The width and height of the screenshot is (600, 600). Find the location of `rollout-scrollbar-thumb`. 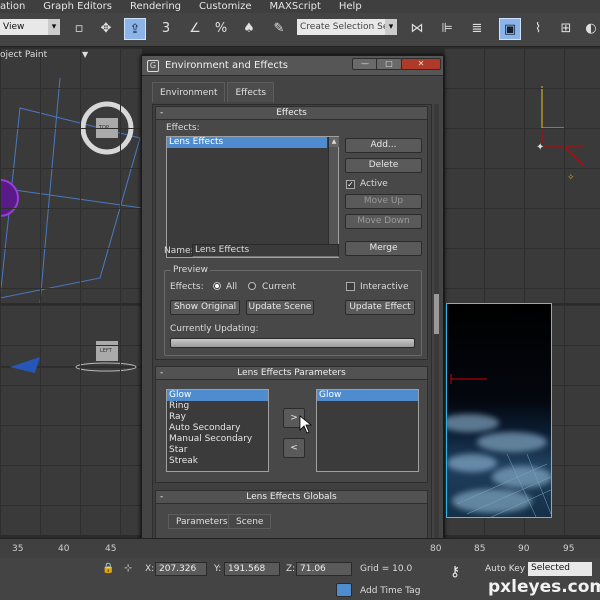

rollout-scrollbar-thumb is located at coordinates (436, 314).